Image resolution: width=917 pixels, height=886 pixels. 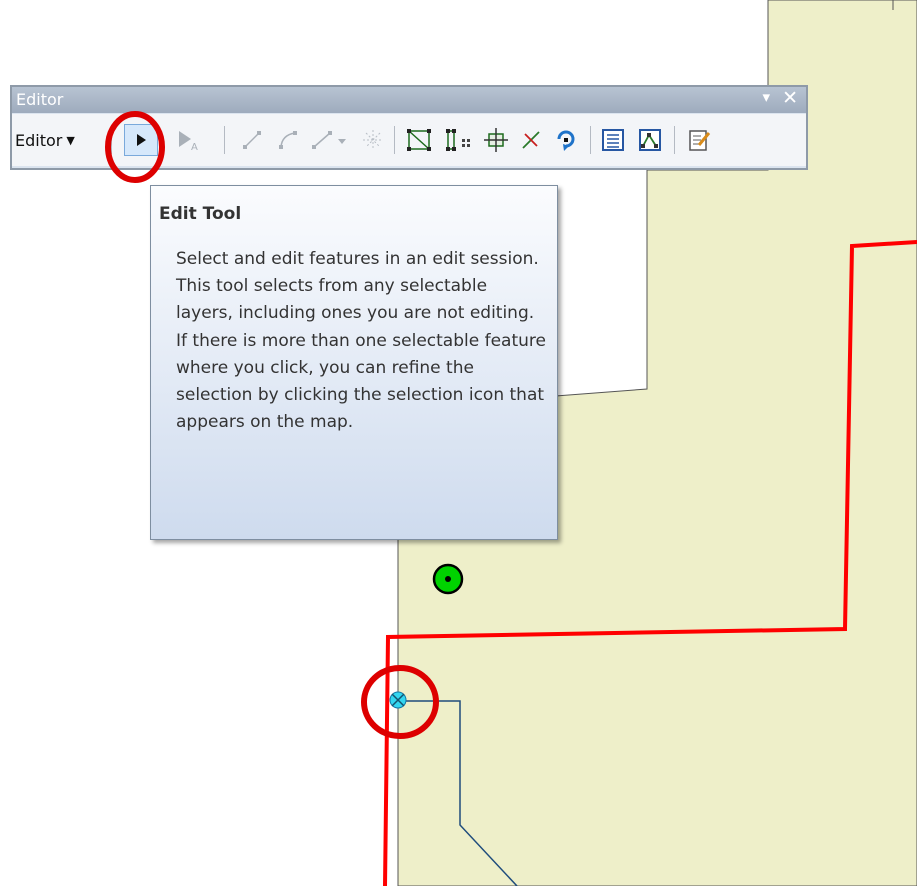 What do you see at coordinates (329, 140) in the screenshot?
I see `construction-tools-dropdown-icon` at bounding box center [329, 140].